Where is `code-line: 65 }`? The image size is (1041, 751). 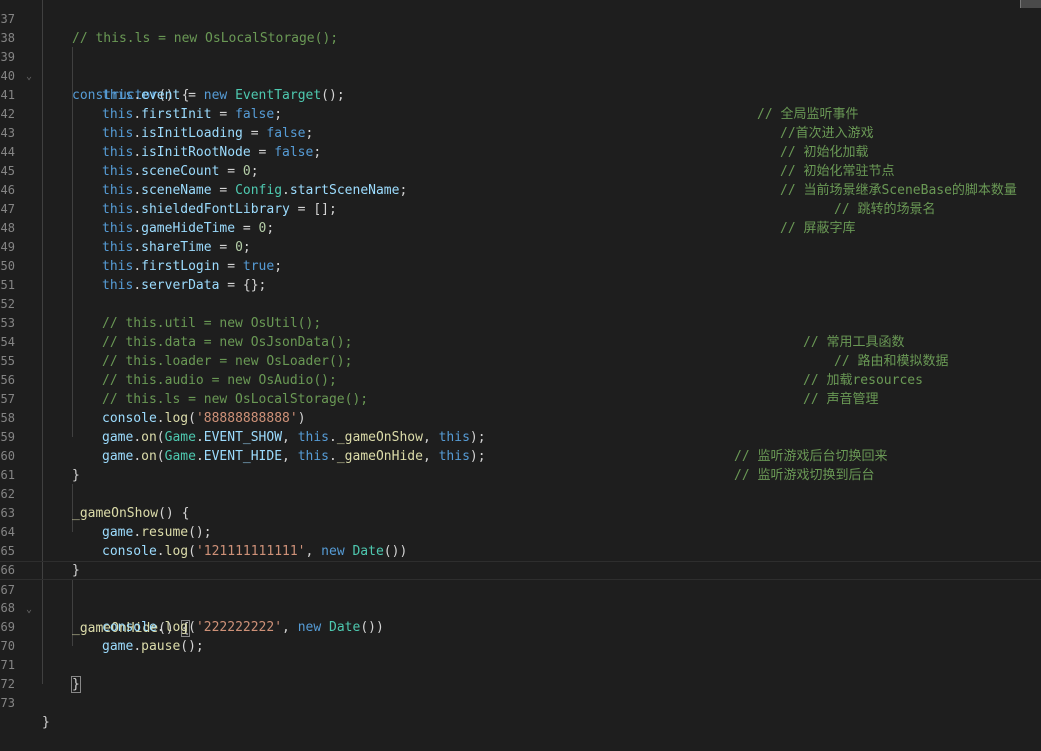
code-line: 65 } is located at coordinates (520, 550).